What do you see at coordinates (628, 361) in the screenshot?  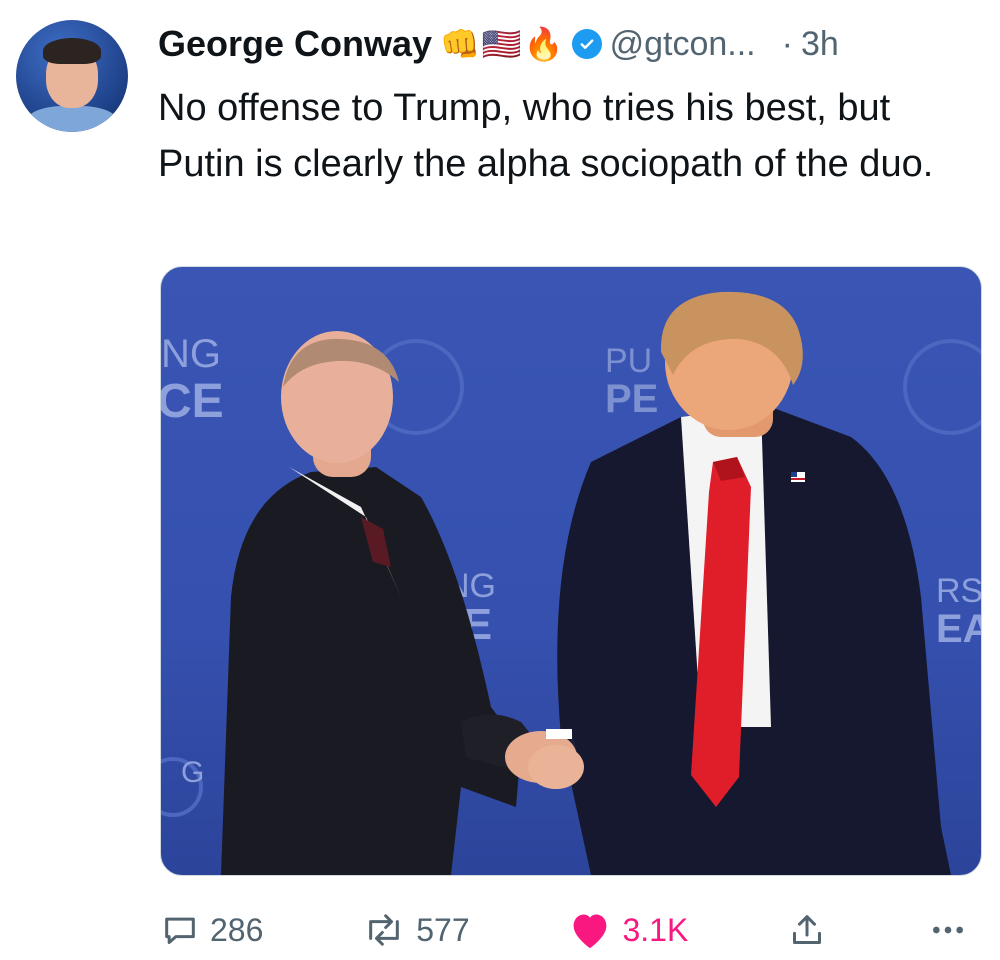 I see `backdrop-text-top-right-1: PU` at bounding box center [628, 361].